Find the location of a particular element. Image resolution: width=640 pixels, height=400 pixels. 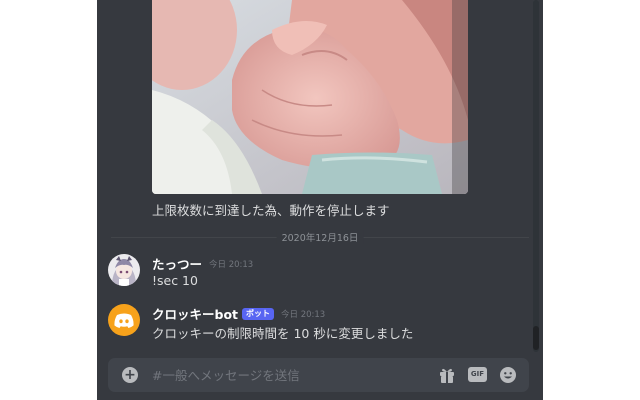

scrollbar-thumb is located at coordinates (536, 338).